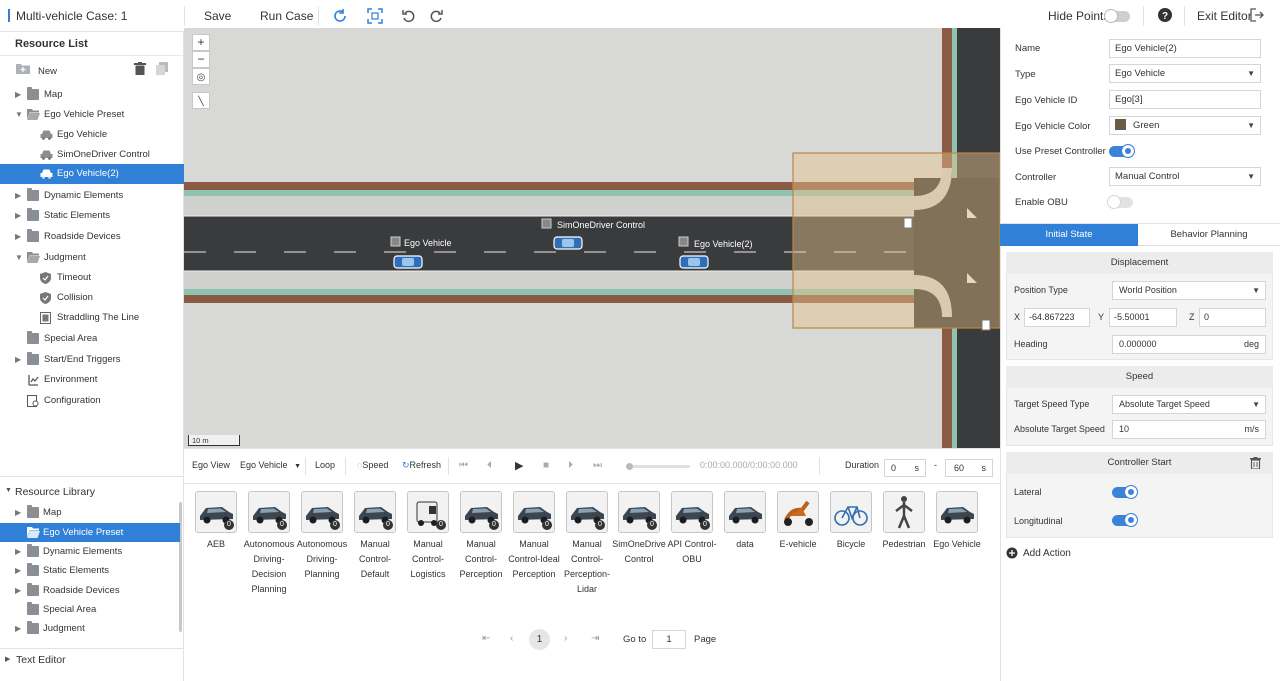  Describe the element at coordinates (519, 465) in the screenshot. I see `play-icon: ▶` at that location.